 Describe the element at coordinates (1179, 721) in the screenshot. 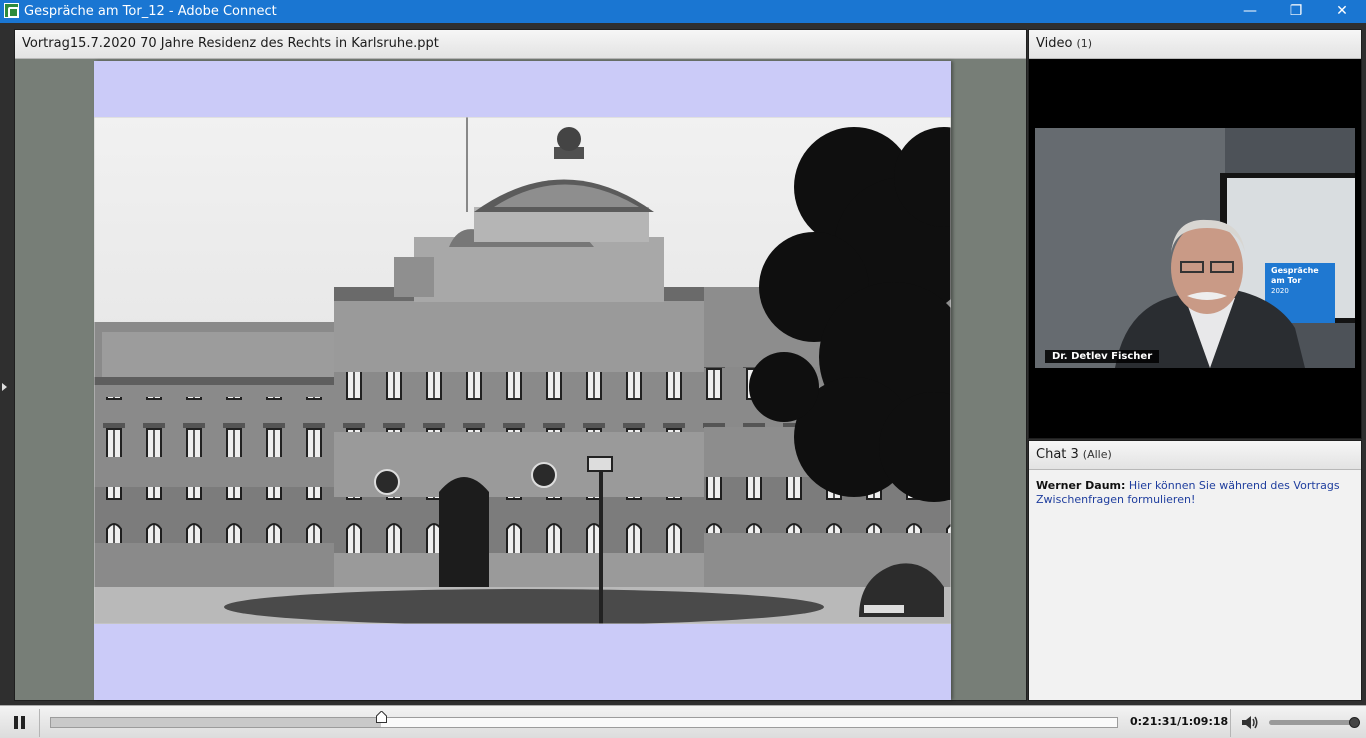

I see `playback-time-readout: 0:21:31/1:09:18` at that location.